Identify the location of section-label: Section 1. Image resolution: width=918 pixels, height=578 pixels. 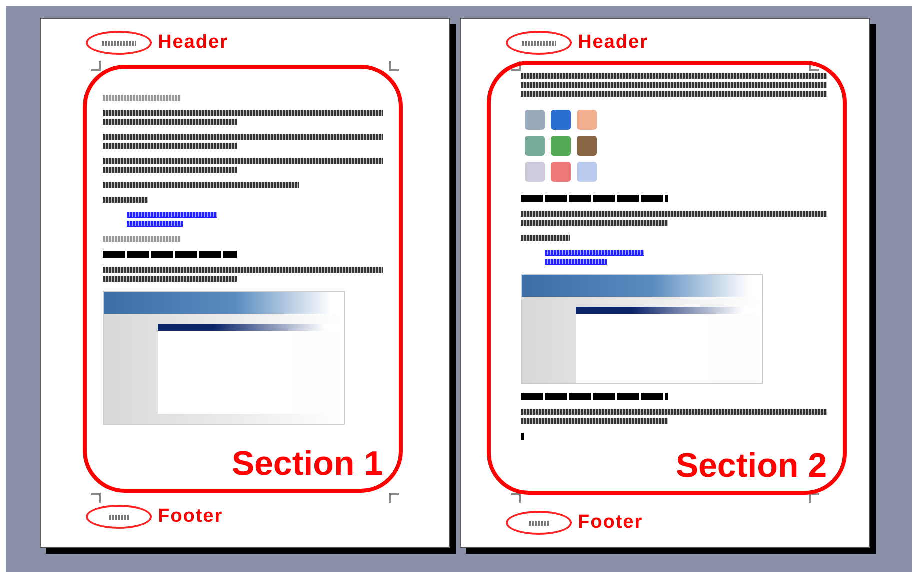
(307, 464).